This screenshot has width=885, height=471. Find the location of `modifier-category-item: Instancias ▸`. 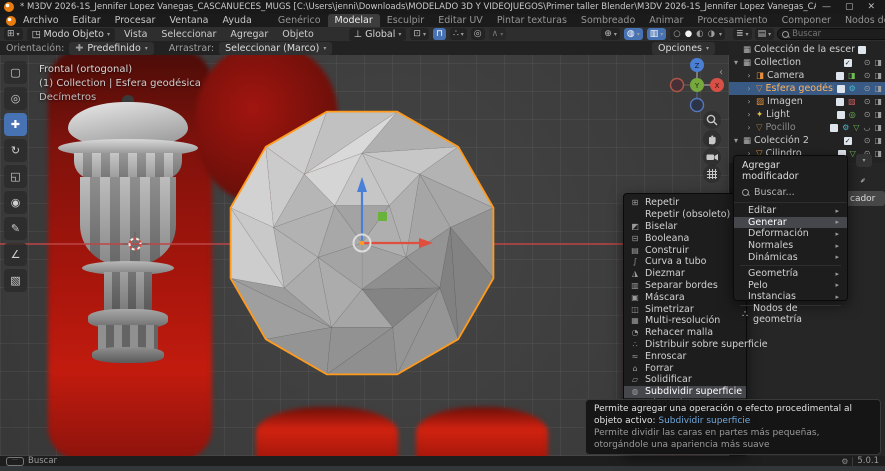

modifier-category-item: Instancias ▸ is located at coordinates (790, 297).